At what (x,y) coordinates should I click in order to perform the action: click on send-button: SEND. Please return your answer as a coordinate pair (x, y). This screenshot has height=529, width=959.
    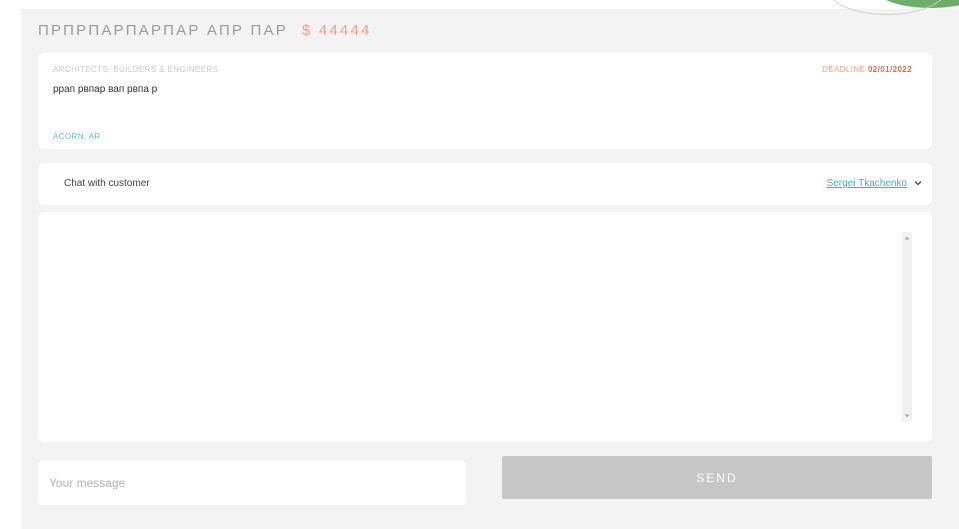
    Looking at the image, I should click on (717, 477).